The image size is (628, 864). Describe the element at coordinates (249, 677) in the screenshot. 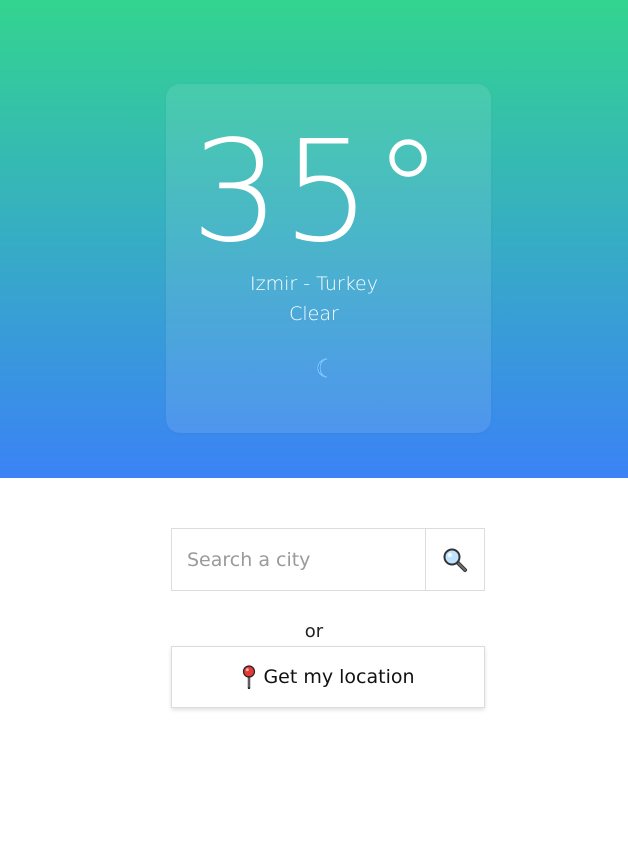

I see `pin-icon` at that location.